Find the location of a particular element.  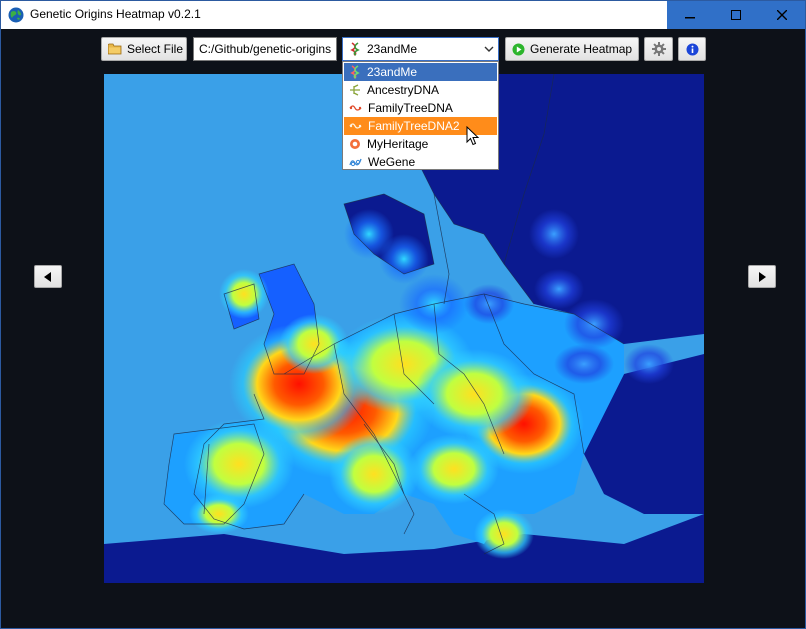

provider-selected-label: 23andMe is located at coordinates (392, 49).